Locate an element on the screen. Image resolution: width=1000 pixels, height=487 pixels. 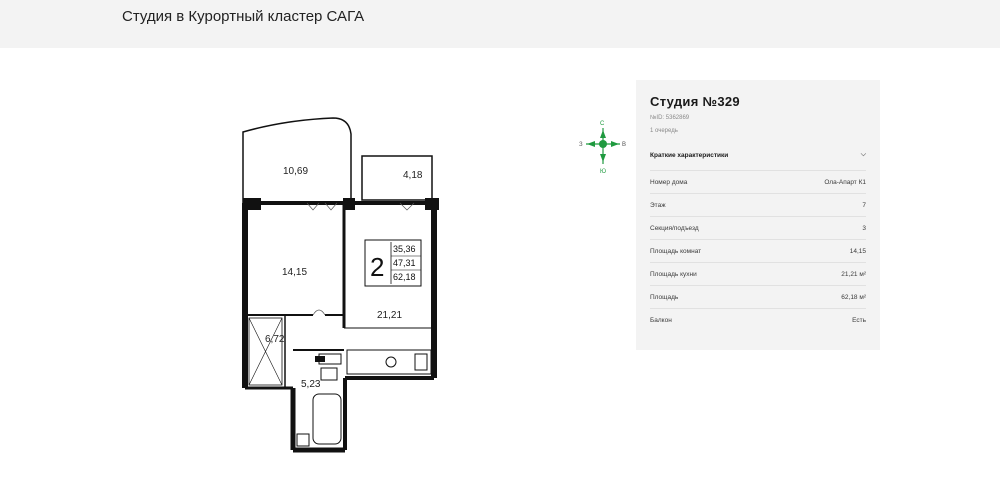
apartment-queue: 1 очередь is located at coordinates (664, 131).